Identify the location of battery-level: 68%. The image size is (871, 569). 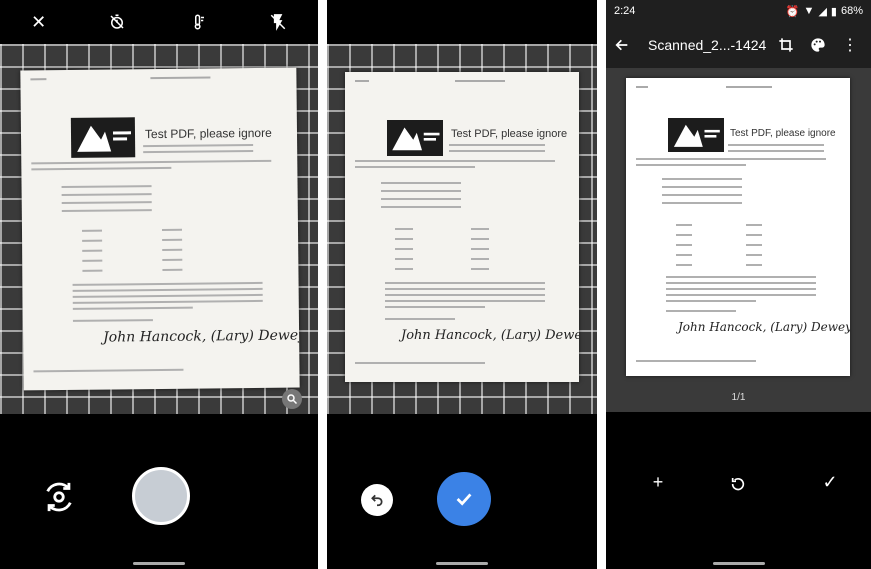
(851, 11).